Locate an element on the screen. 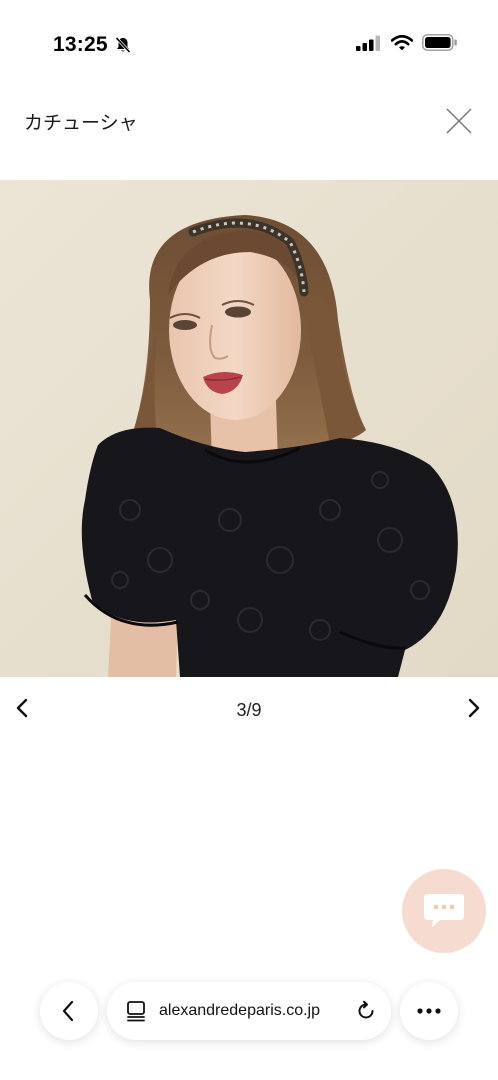 The width and height of the screenshot is (498, 1080). next-image-button is located at coordinates (473, 708).